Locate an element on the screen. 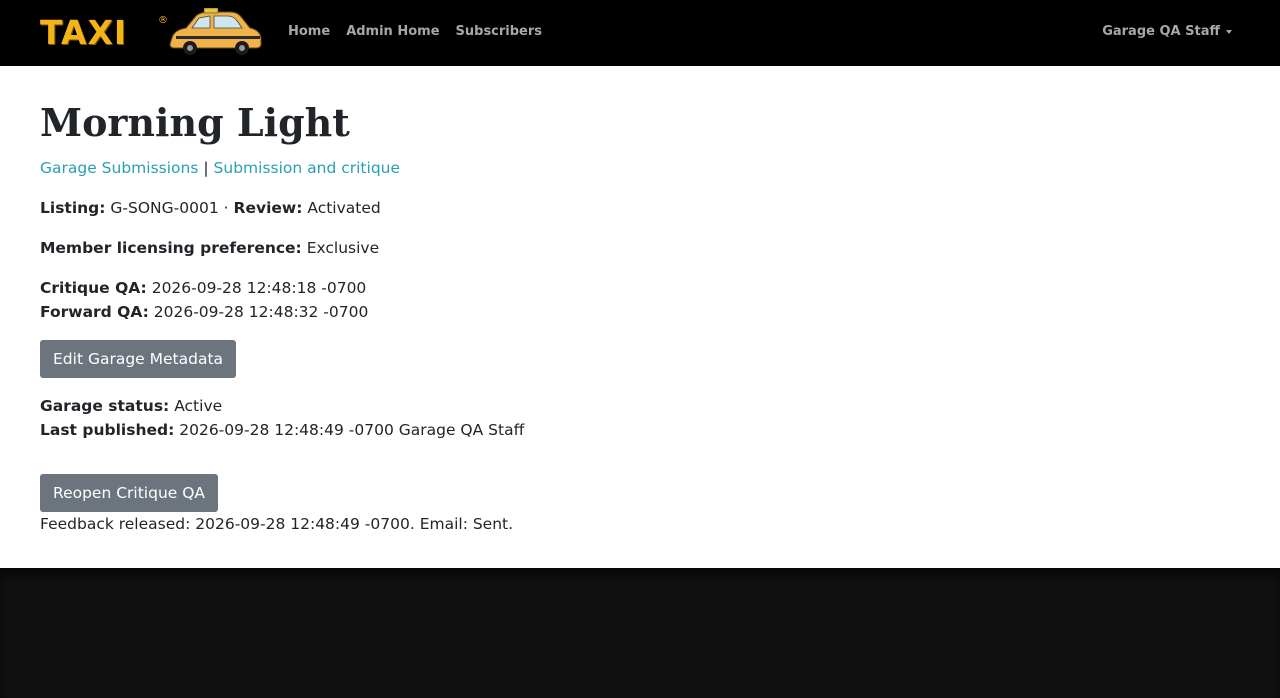 This screenshot has width=1280, height=698. reopen-critique-qa-button: Reopen Critique QA is located at coordinates (129, 493).